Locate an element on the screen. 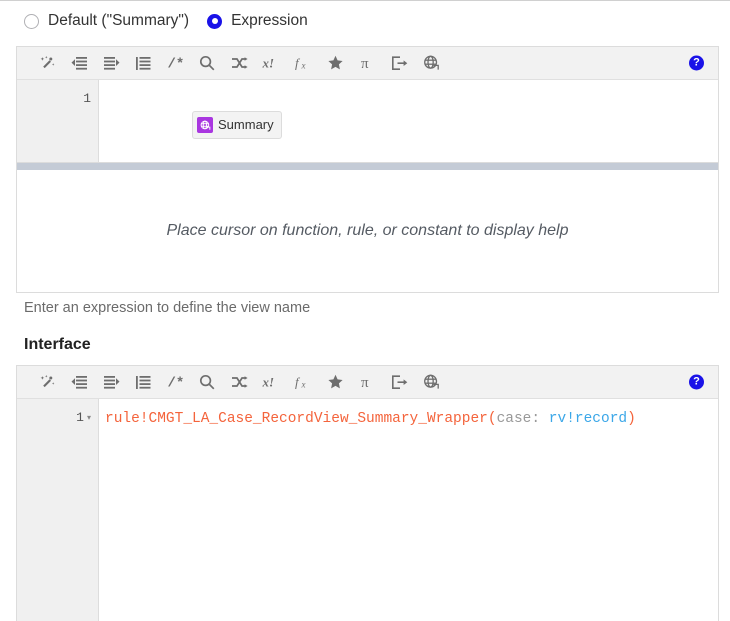 The width and height of the screenshot is (730, 621). chip-label: Summary is located at coordinates (246, 124).